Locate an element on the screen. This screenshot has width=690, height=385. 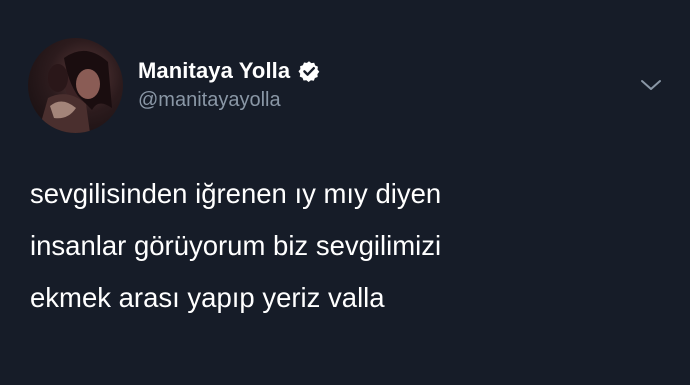
avatar is located at coordinates (75, 85).